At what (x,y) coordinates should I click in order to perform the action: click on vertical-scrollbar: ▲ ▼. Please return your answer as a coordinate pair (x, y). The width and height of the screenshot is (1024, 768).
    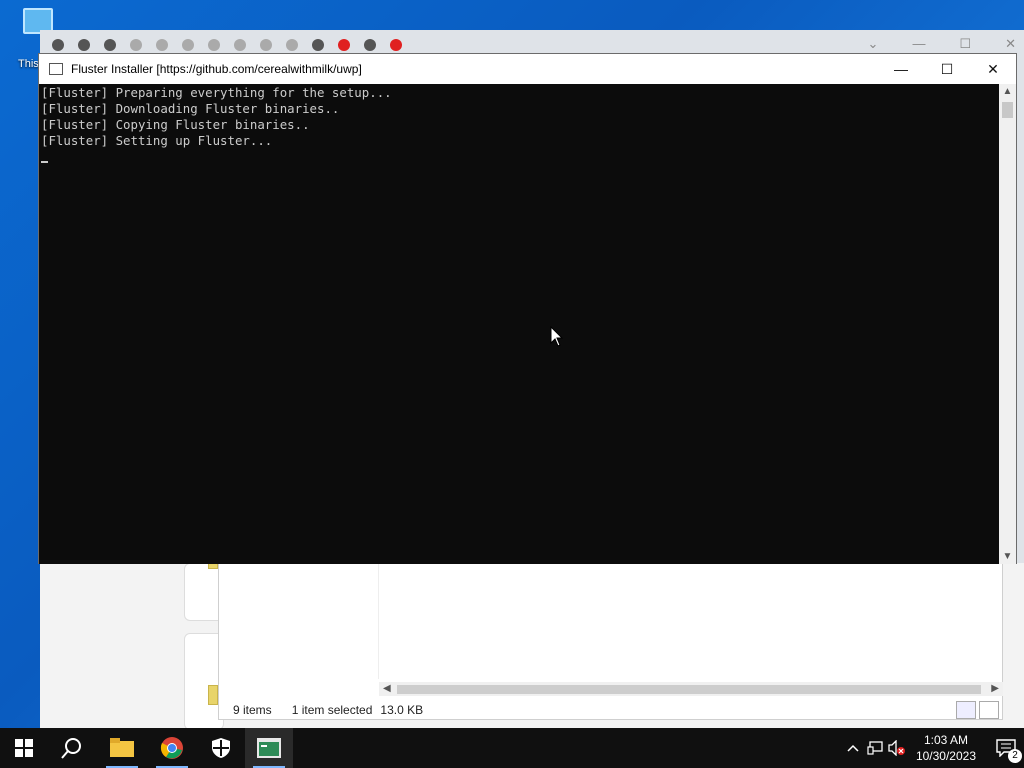
    Looking at the image, I should click on (1007, 324).